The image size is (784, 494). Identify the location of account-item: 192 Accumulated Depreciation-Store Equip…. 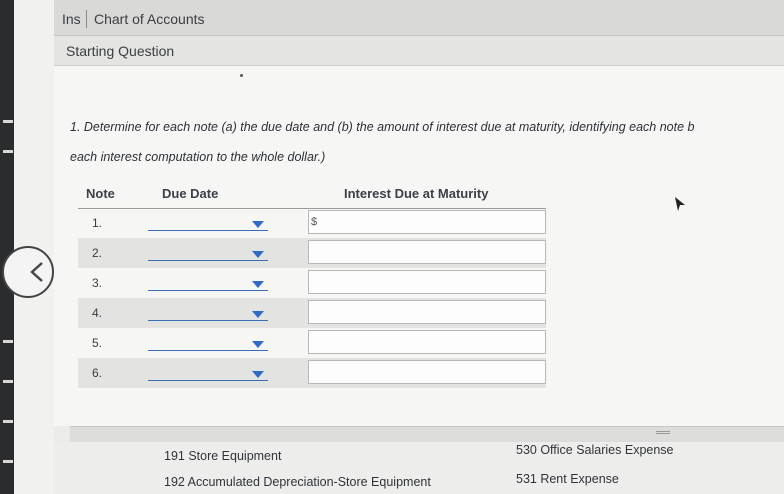
(297, 482).